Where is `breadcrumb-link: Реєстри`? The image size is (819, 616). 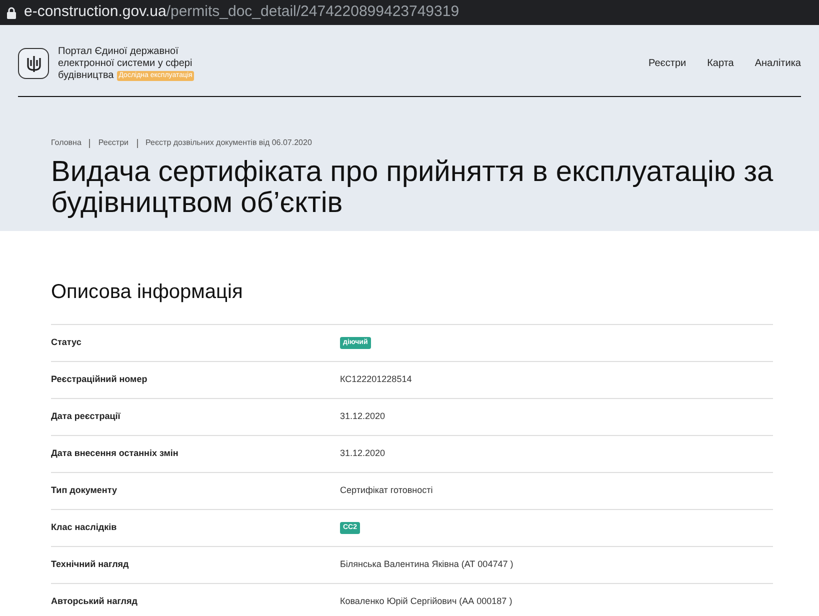 breadcrumb-link: Реєстри is located at coordinates (113, 143).